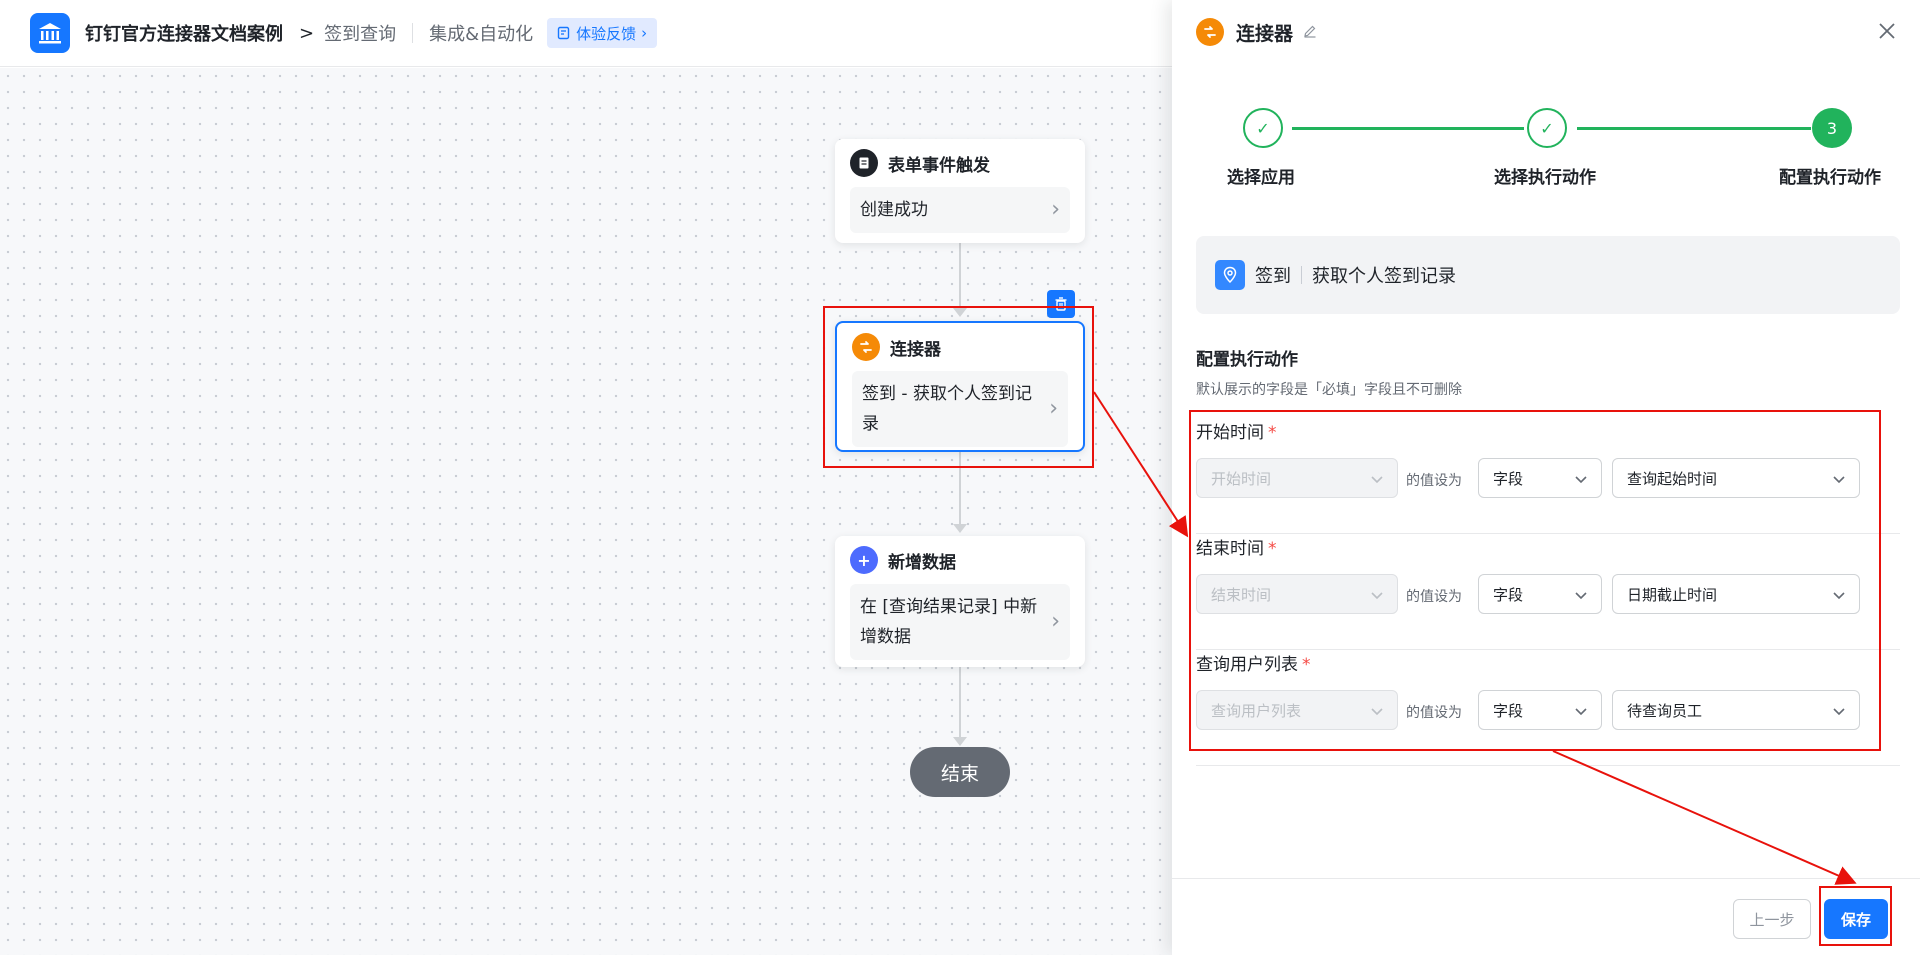  What do you see at coordinates (1247, 360) in the screenshot?
I see `config-section-title: 配置执行动作` at bounding box center [1247, 360].